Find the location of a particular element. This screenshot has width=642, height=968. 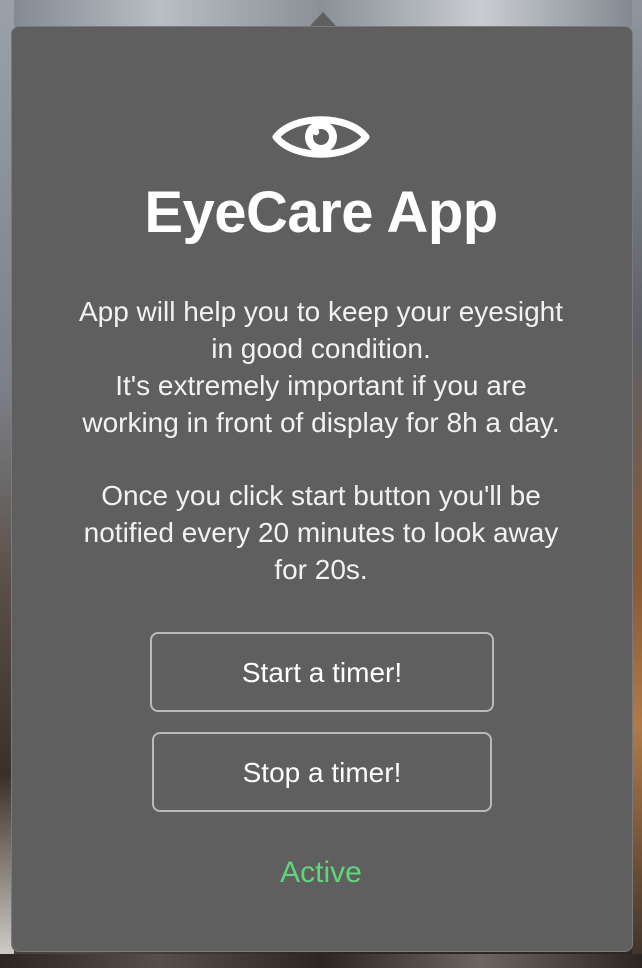

description-line: in good condition. is located at coordinates (321, 348).